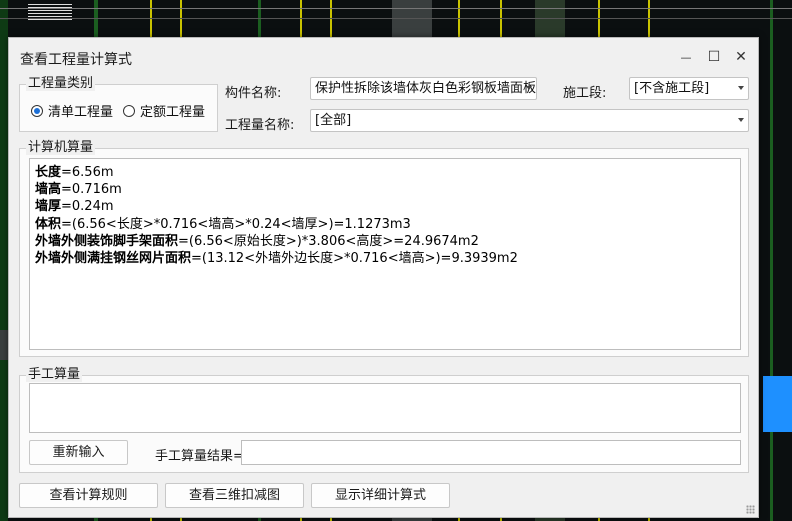 This screenshot has height=521, width=792. What do you see at coordinates (48, 190) in the screenshot?
I see `calc-line-key: 墙高` at bounding box center [48, 190].